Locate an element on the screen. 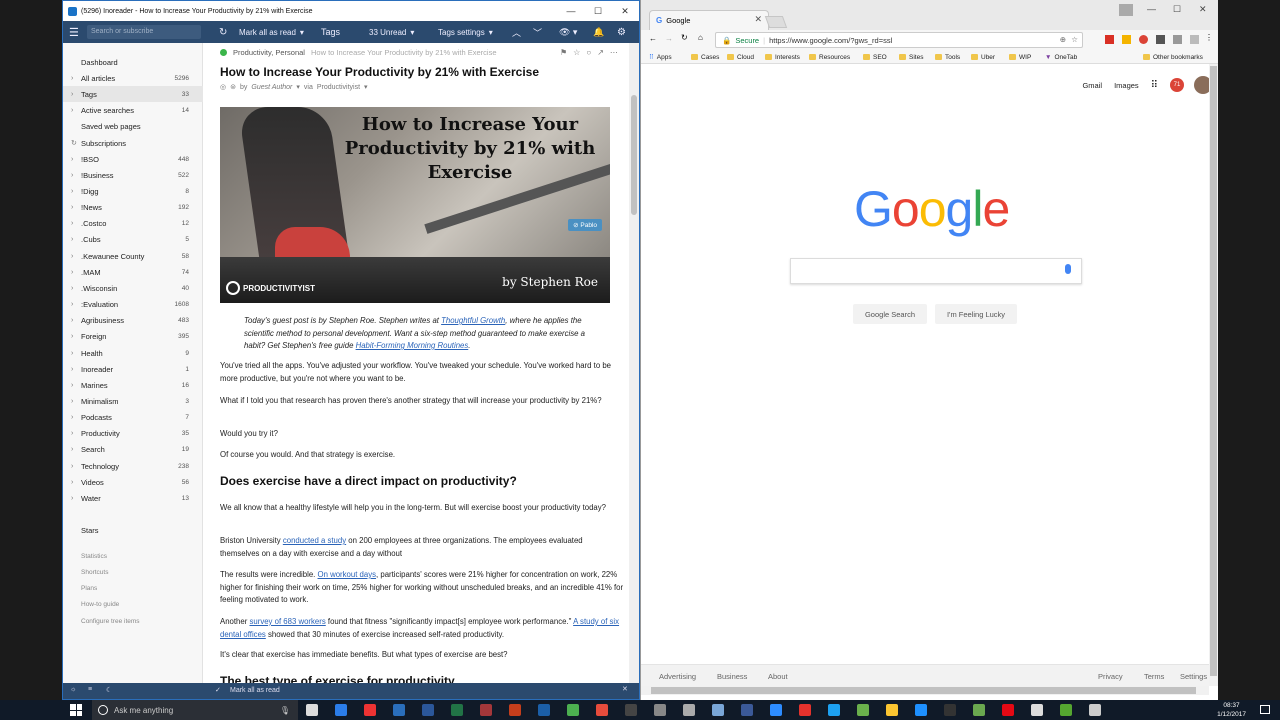  pablo-badge: ⊘ Pablo is located at coordinates (585, 225).